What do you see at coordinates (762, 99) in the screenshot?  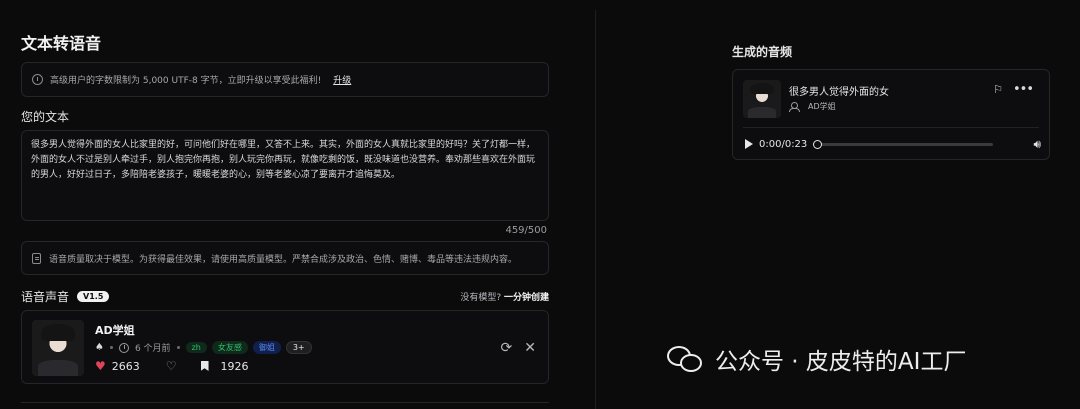 I see `audio-avatar` at bounding box center [762, 99].